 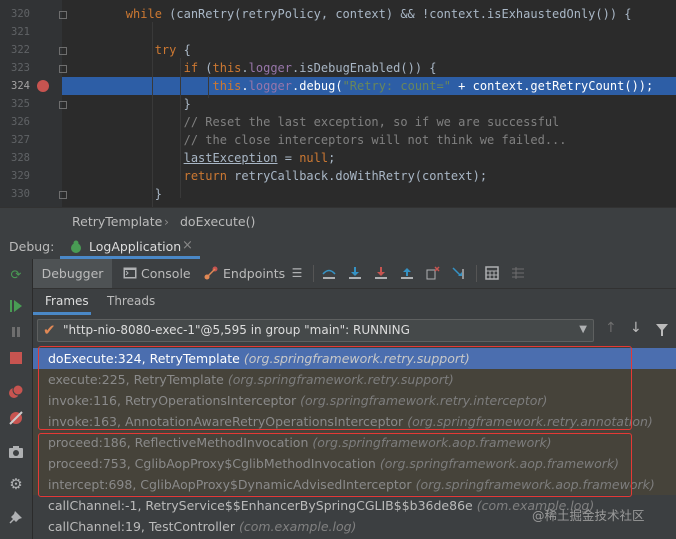 What do you see at coordinates (338, 247) in the screenshot?
I see `debug-tool-window-header: Debug: LogApplication ×` at bounding box center [338, 247].